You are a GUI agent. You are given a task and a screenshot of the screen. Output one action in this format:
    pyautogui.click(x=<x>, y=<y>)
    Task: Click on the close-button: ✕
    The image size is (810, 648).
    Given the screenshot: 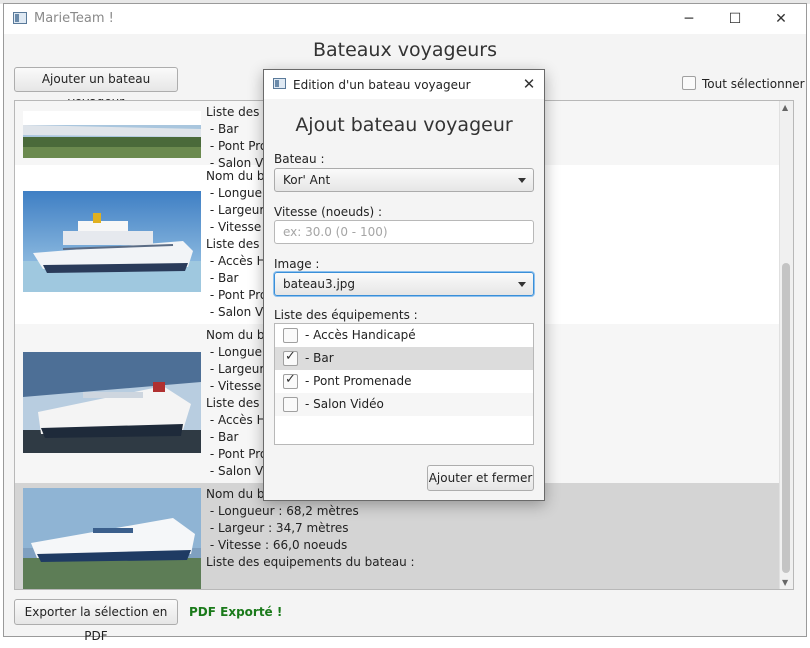 What is the action you would take?
    pyautogui.click(x=781, y=19)
    